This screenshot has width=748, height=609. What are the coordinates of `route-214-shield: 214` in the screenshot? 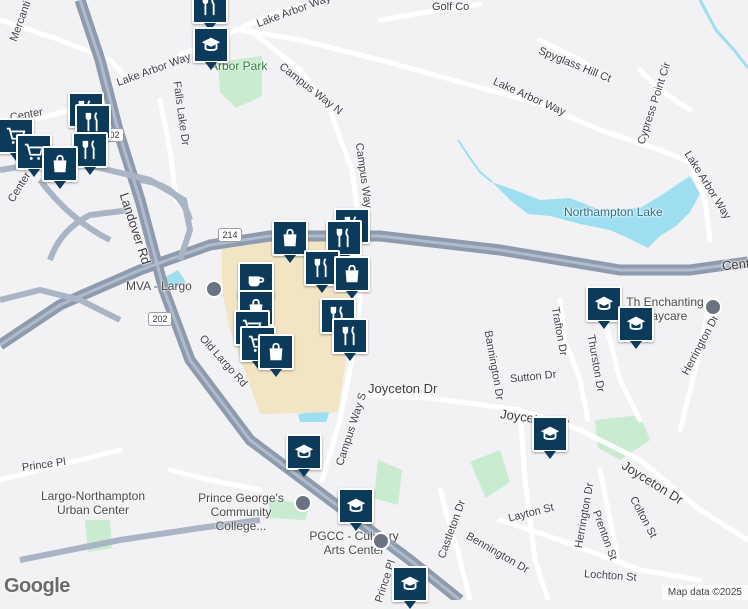 It's located at (230, 235).